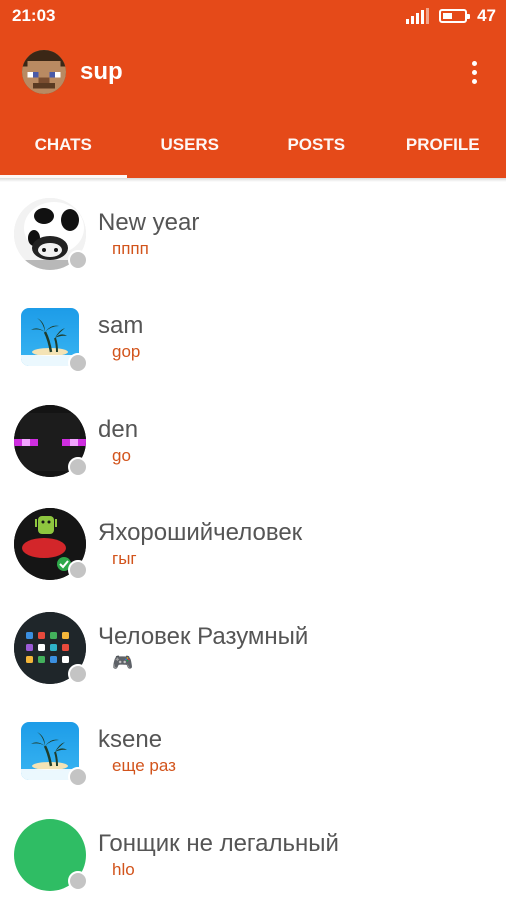  I want to click on chat-last-message: пппп, so click(130, 248).